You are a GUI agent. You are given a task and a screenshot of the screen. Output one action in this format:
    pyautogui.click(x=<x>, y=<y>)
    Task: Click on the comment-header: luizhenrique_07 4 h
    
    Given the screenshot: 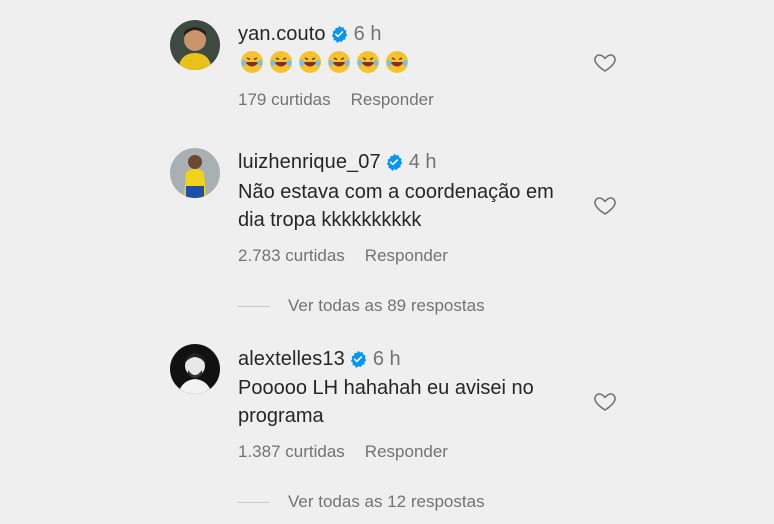 What is the action you would take?
    pyautogui.click(x=337, y=163)
    